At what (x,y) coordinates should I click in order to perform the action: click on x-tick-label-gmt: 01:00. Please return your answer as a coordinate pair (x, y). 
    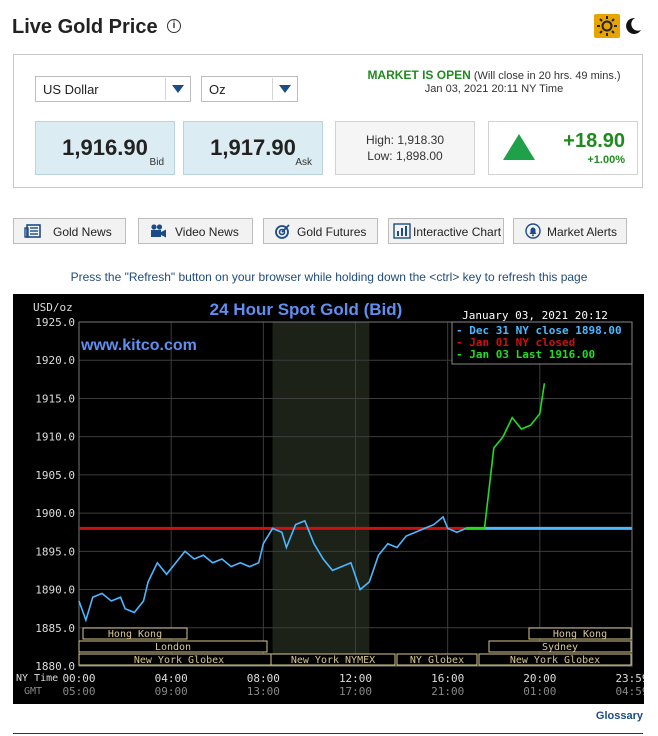
    Looking at the image, I should click on (539, 691).